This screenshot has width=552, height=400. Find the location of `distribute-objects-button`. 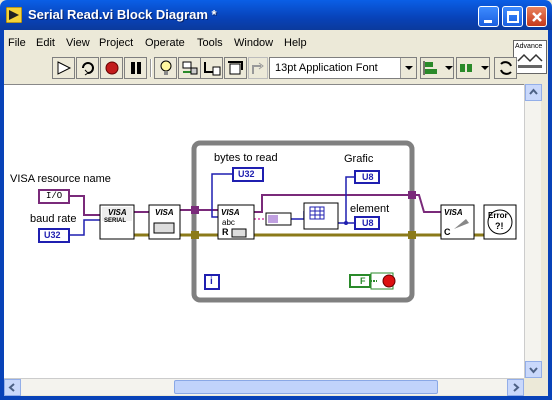

distribute-objects-button is located at coordinates (473, 68).